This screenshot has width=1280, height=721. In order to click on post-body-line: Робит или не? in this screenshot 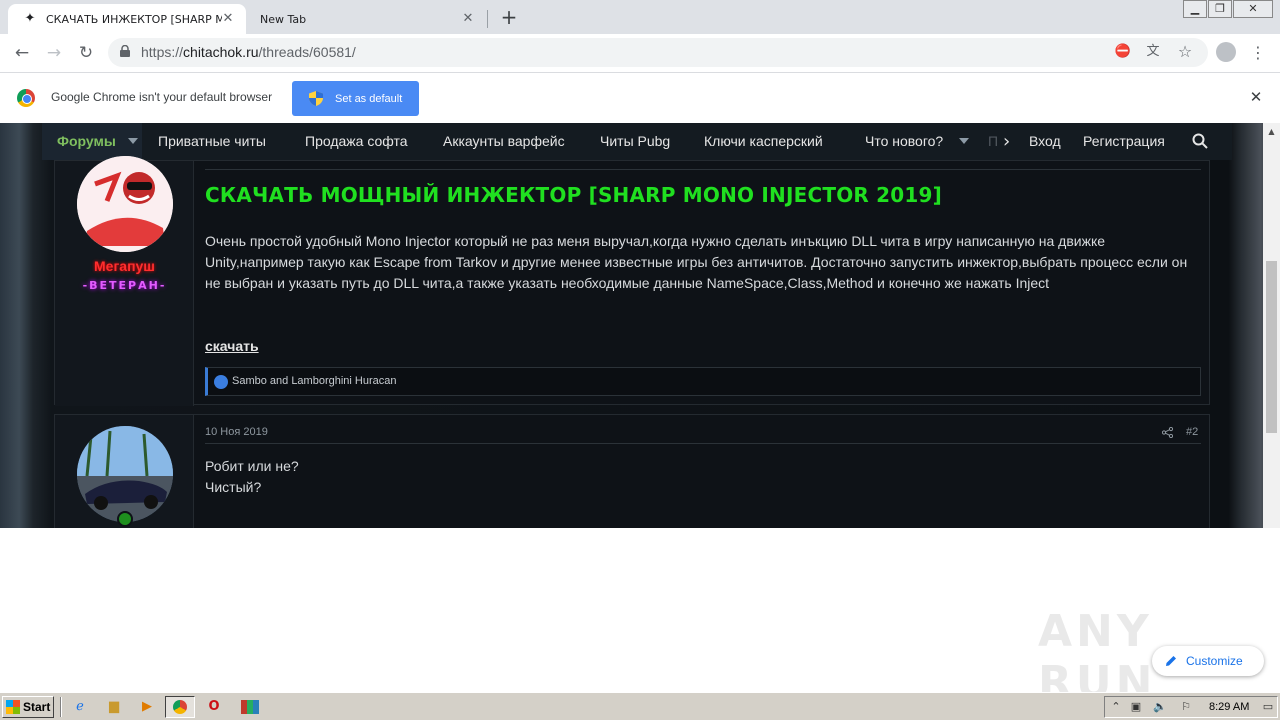, I will do `click(252, 466)`.